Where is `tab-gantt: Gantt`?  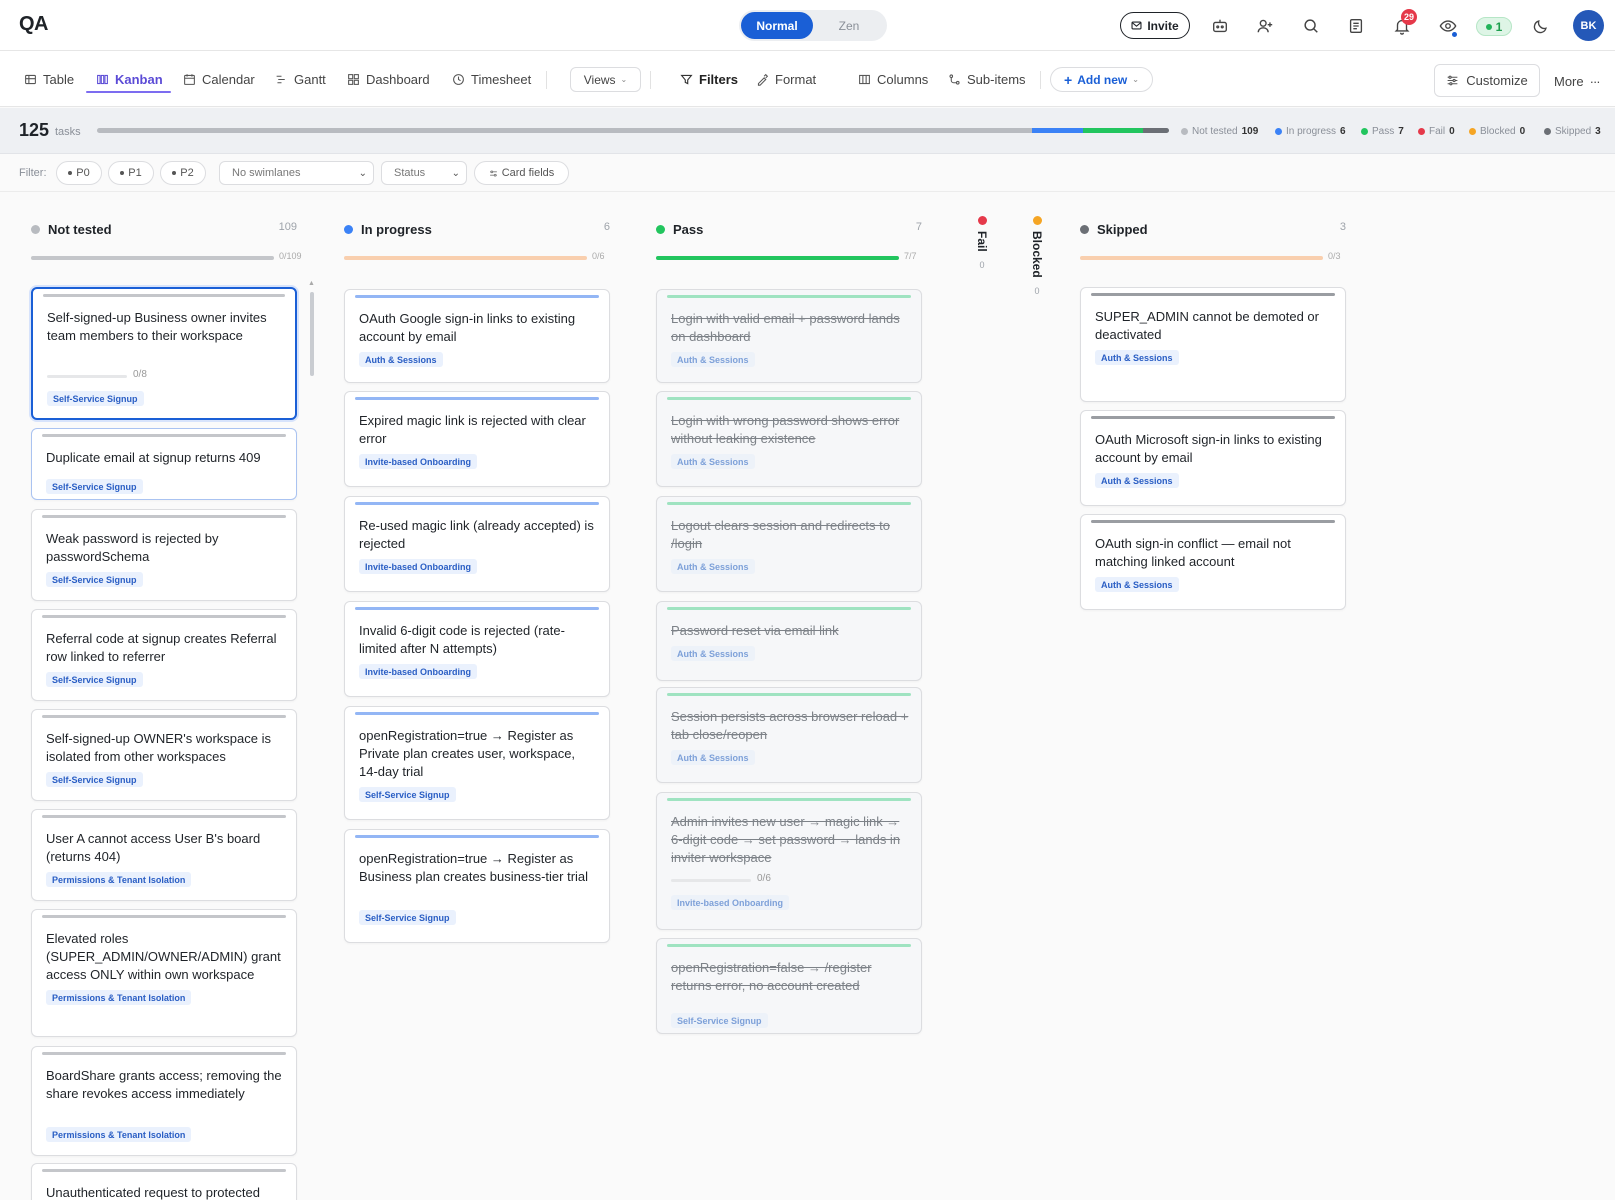
tab-gantt: Gantt is located at coordinates (300, 79).